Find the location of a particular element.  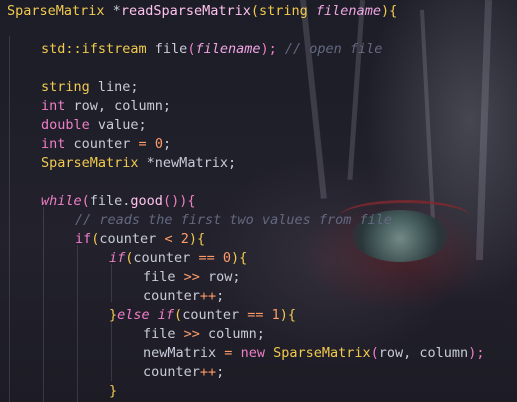

code-line-14: }else if(counter == 1){ is located at coordinates (202, 315).